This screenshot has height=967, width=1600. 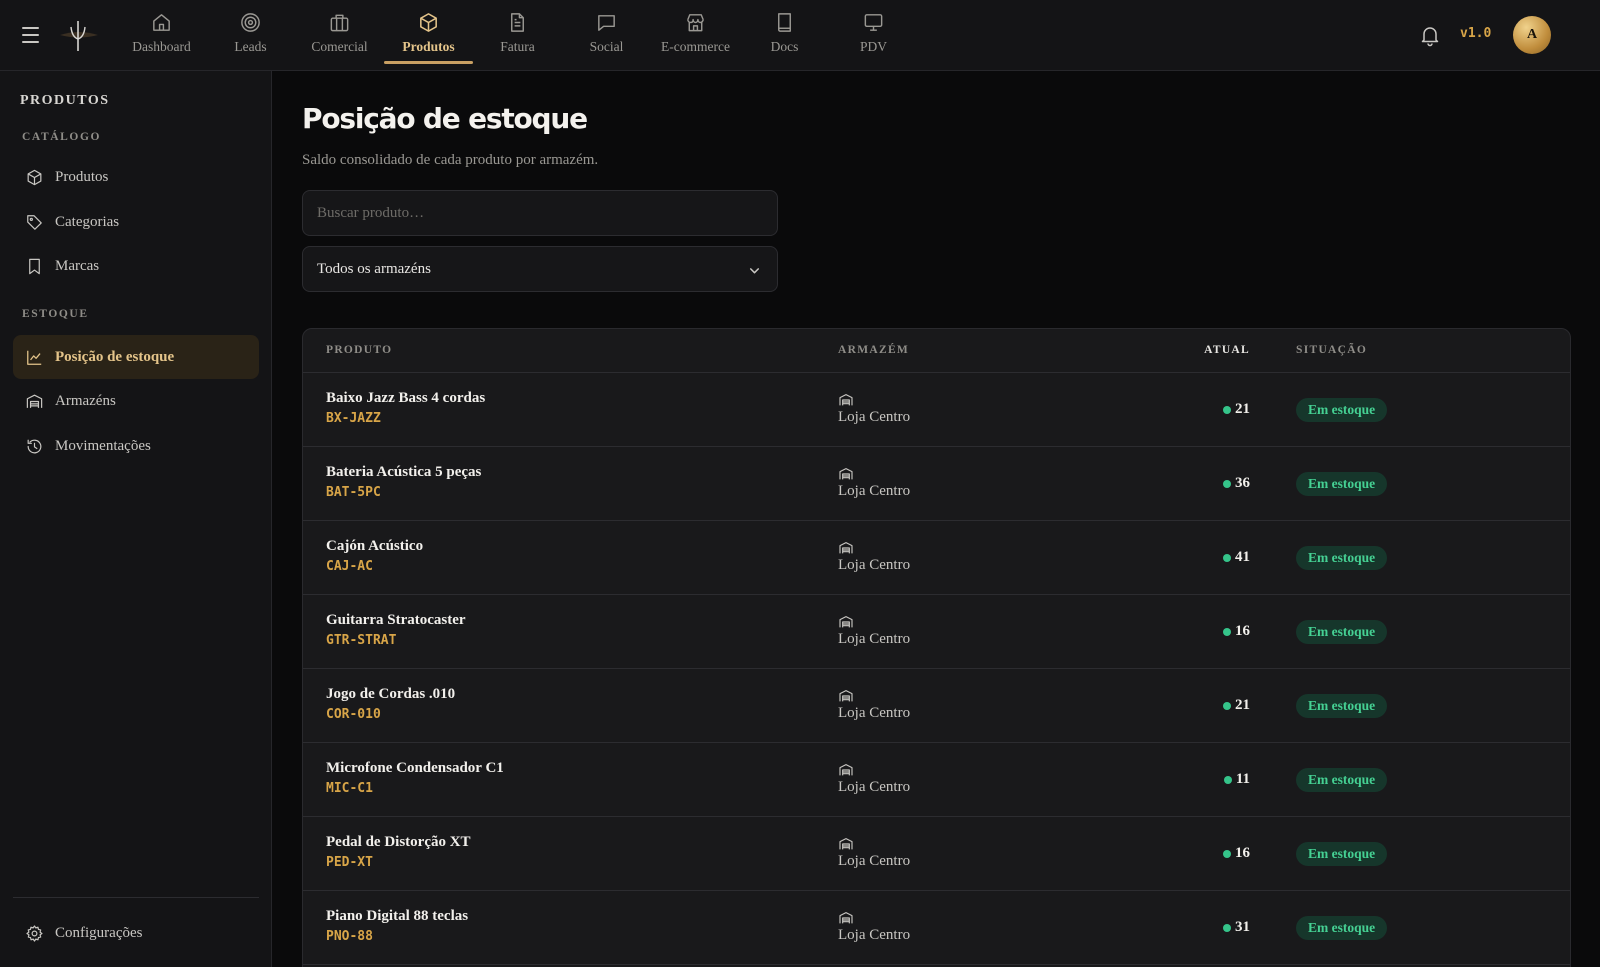 What do you see at coordinates (398, 842) in the screenshot?
I see `product-name: Pedal de Distorção XT` at bounding box center [398, 842].